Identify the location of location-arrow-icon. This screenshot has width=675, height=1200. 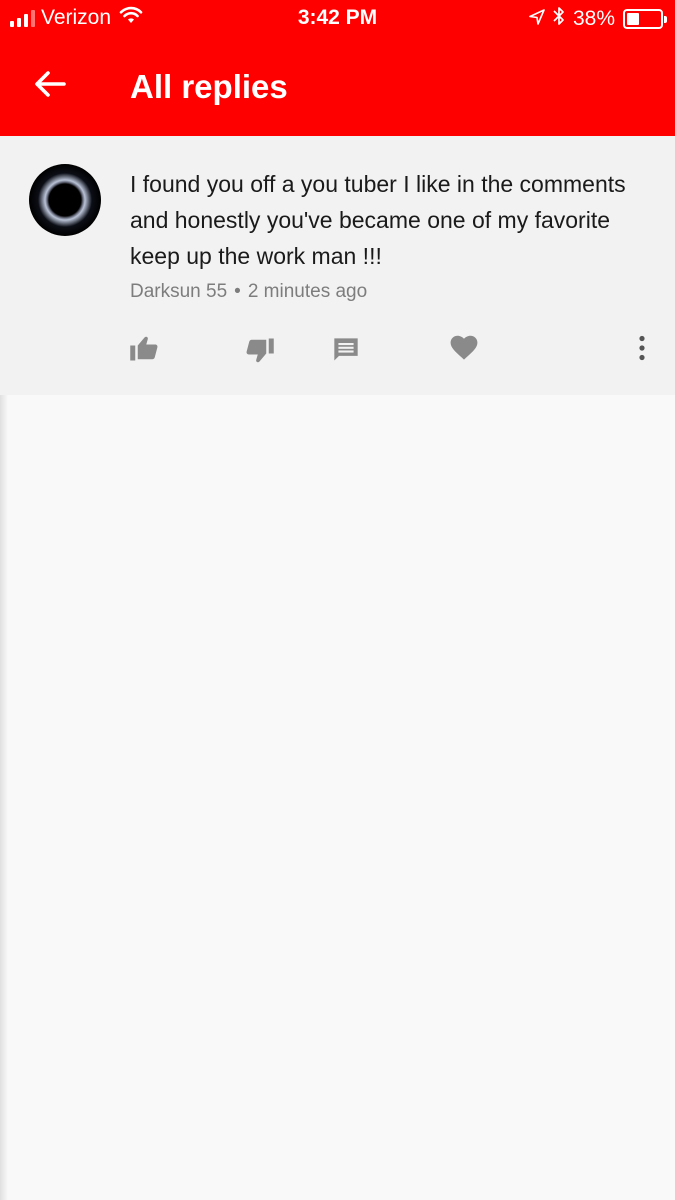
(537, 19).